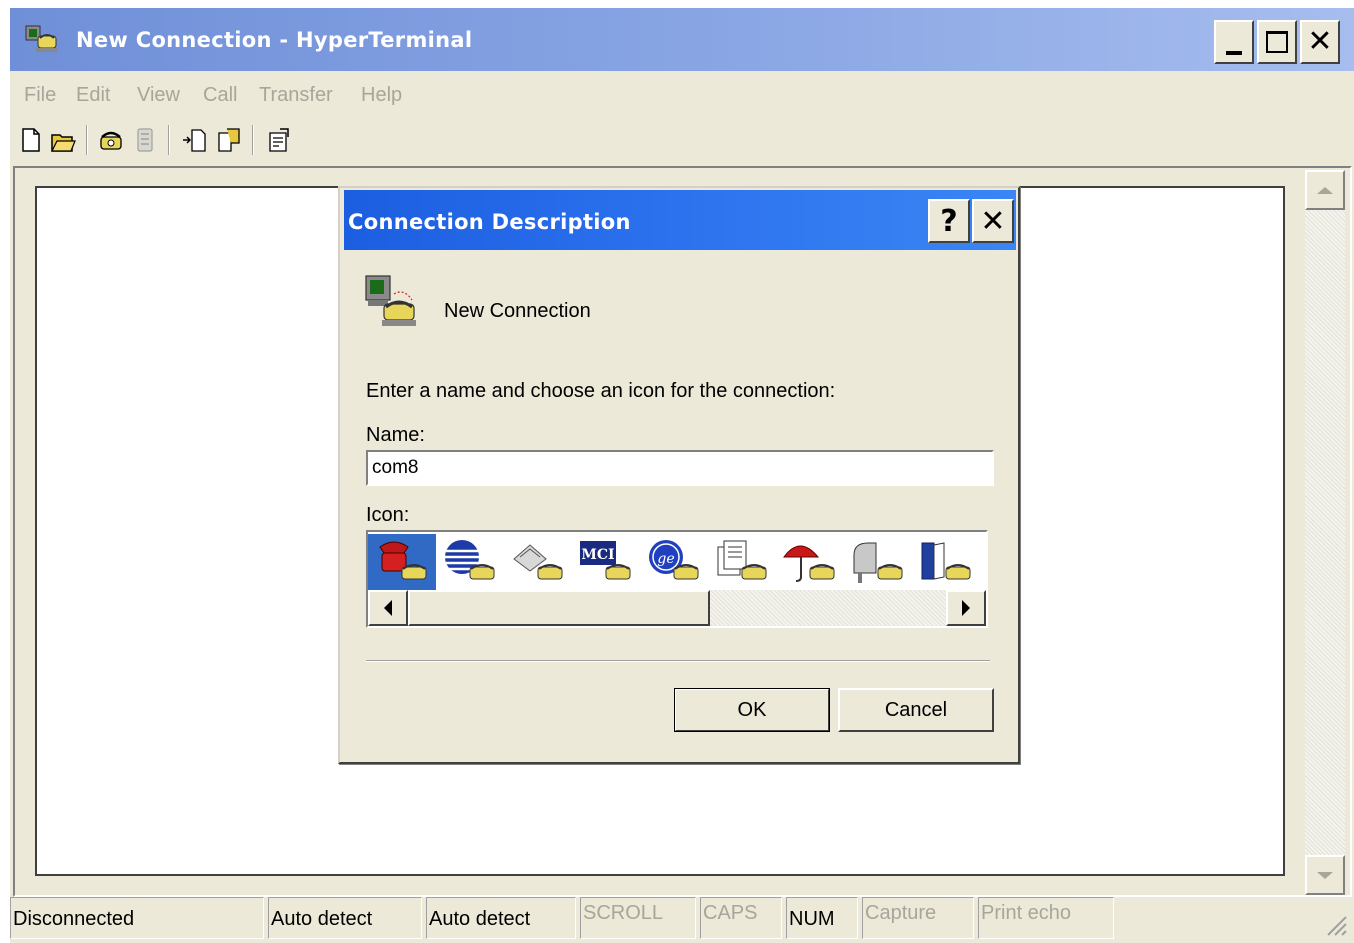 The height and width of the screenshot is (943, 1354). What do you see at coordinates (31, 140) in the screenshot?
I see `new-icon` at bounding box center [31, 140].